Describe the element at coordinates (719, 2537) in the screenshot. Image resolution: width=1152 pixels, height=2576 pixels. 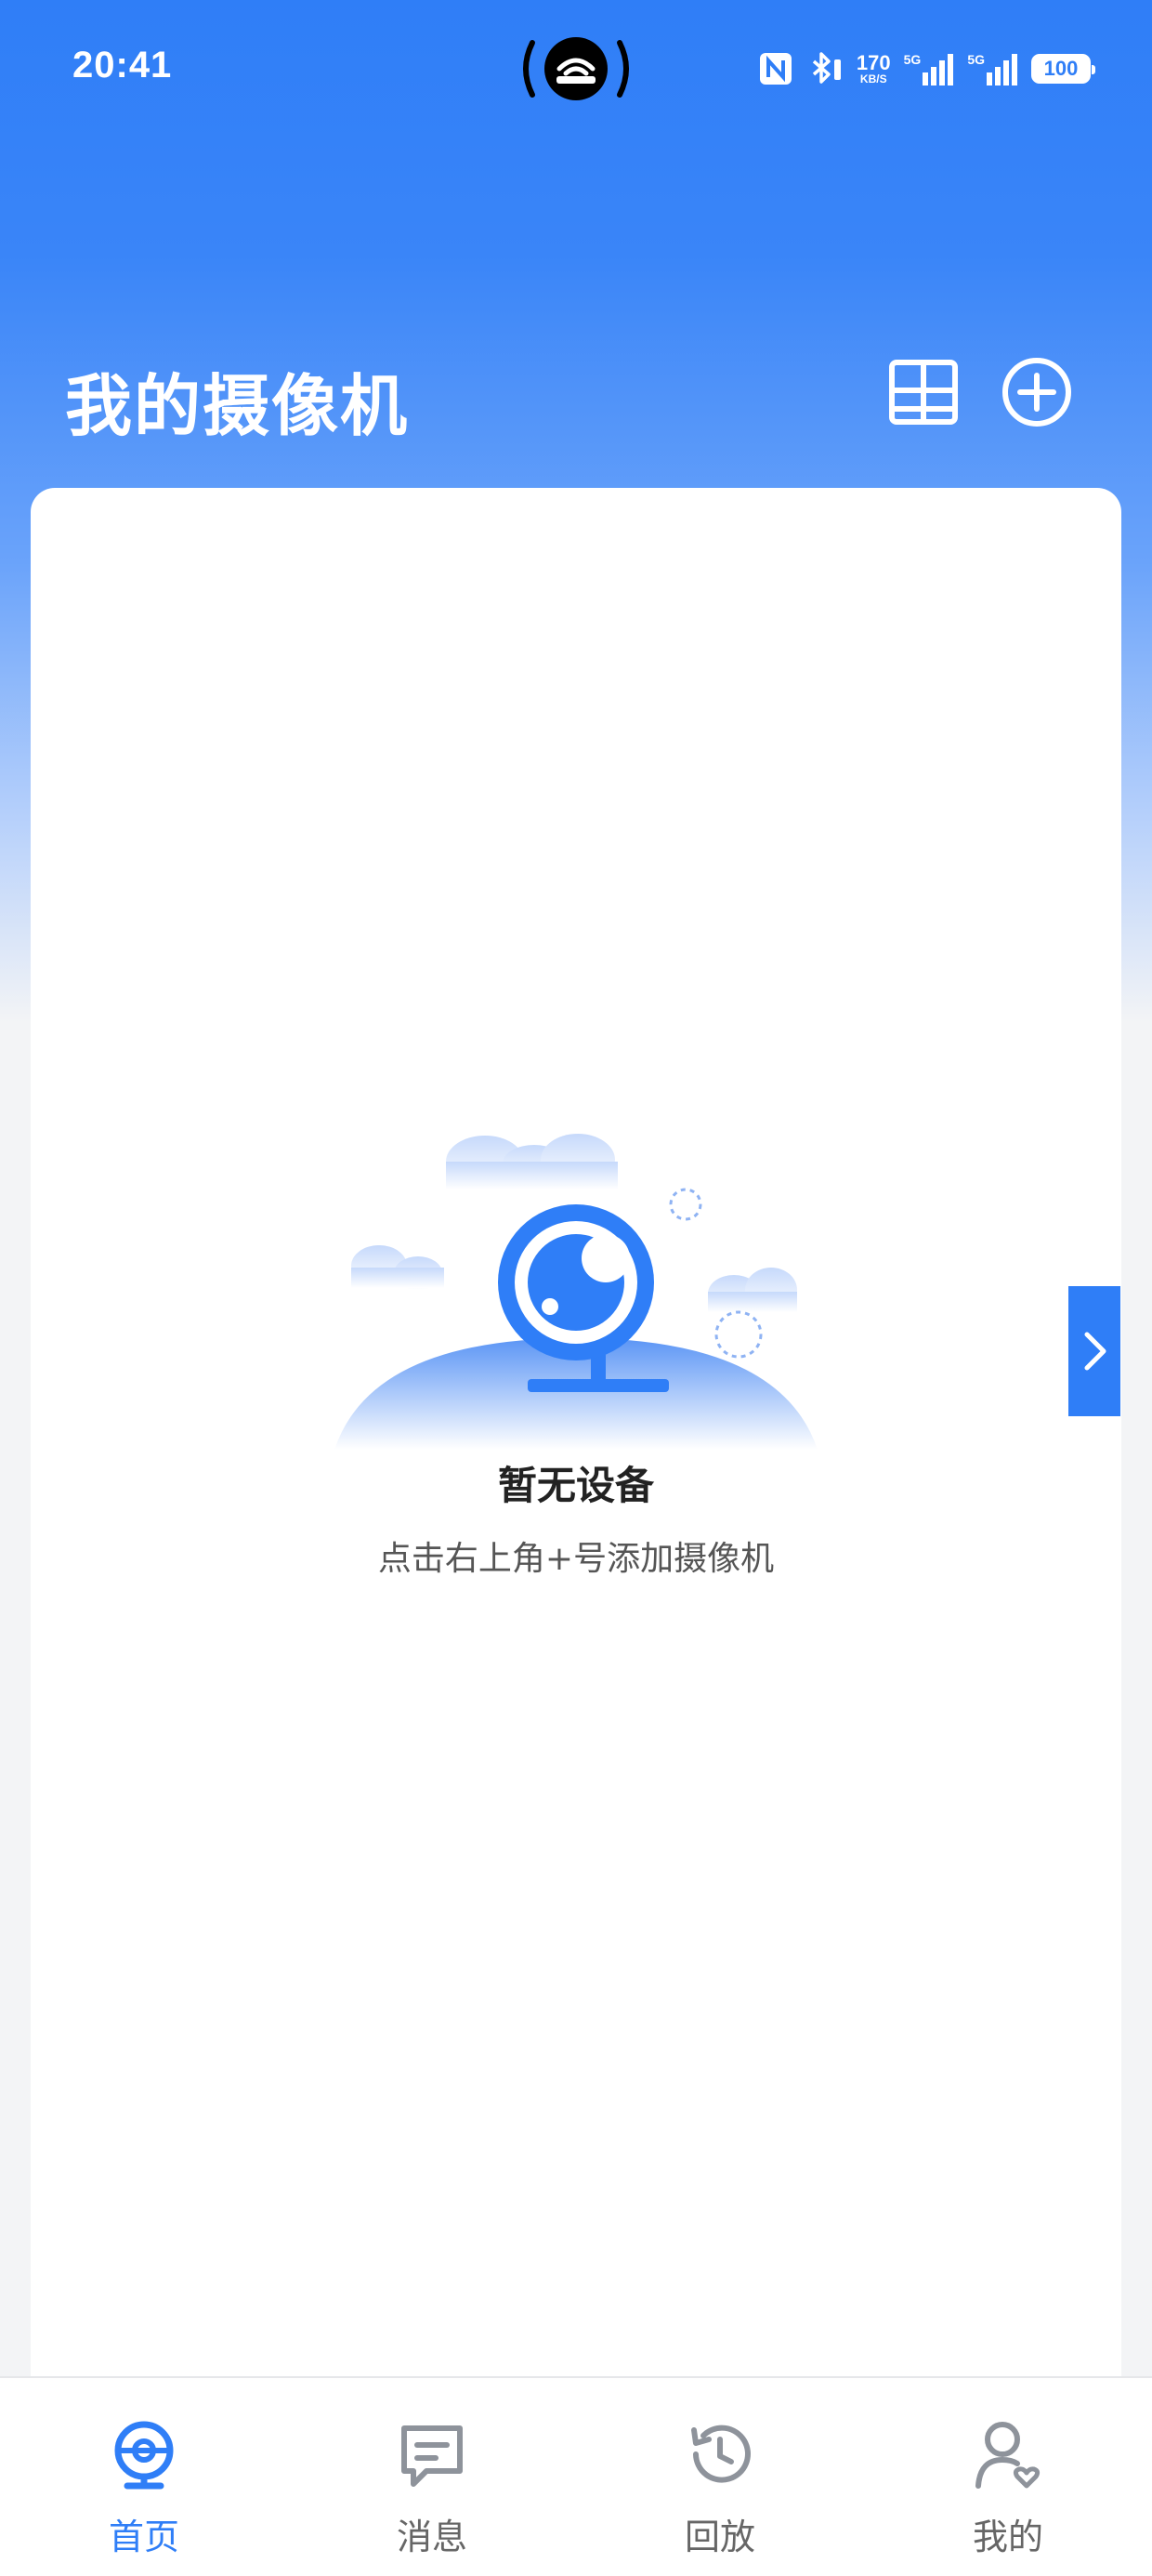
I see `nav-label-playback: 回放` at that location.